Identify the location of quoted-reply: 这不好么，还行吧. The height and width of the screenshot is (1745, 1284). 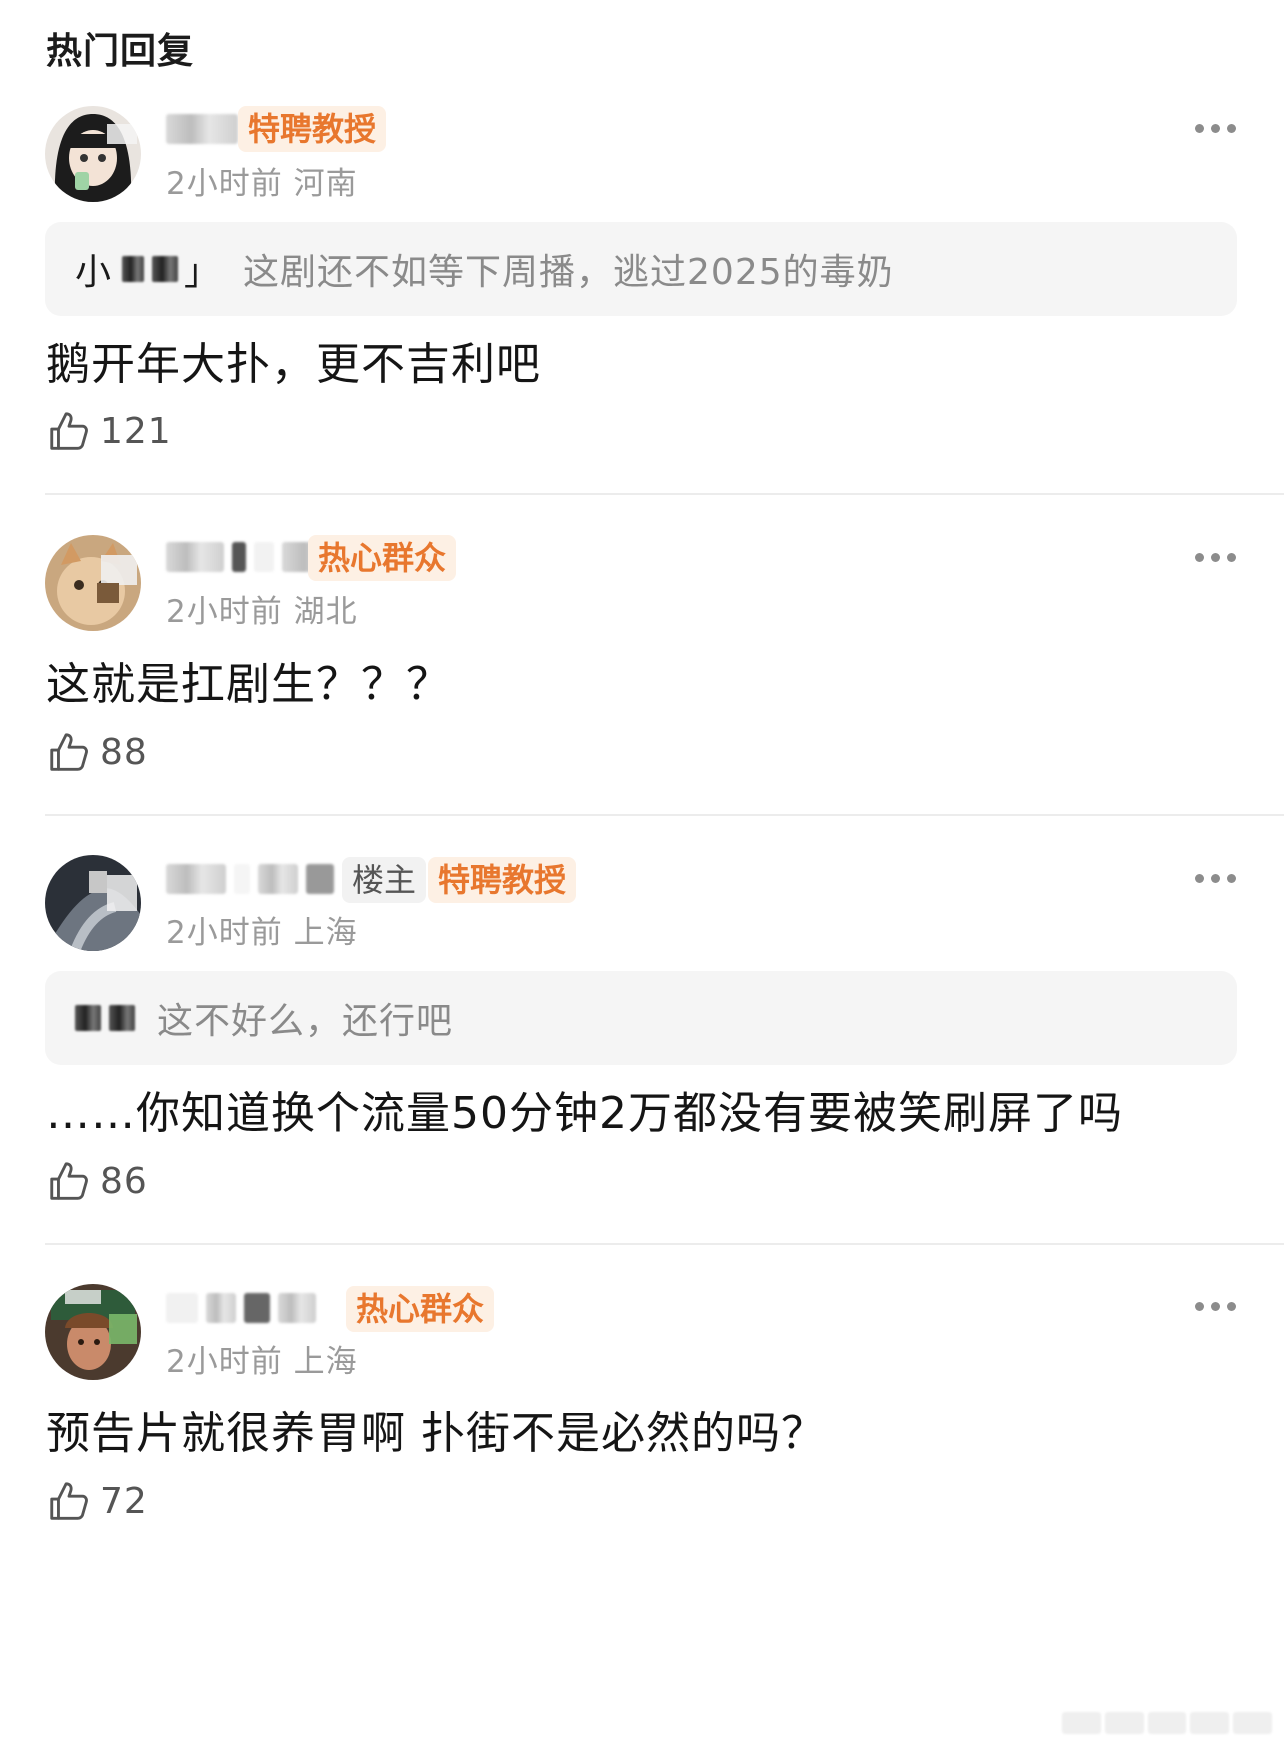
(641, 1018).